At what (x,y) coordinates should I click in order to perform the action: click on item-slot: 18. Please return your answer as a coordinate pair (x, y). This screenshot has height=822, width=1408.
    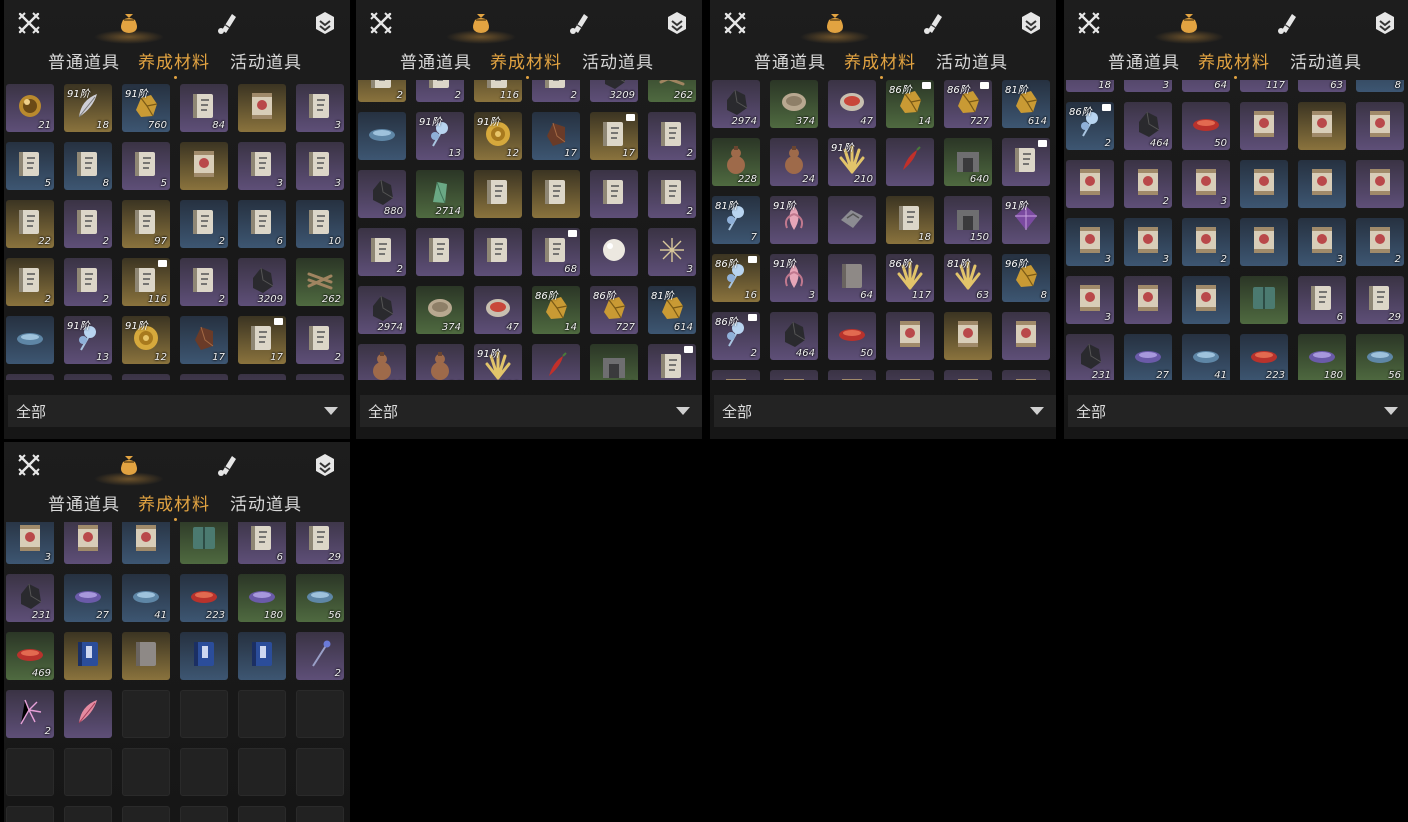
    Looking at the image, I should click on (910, 220).